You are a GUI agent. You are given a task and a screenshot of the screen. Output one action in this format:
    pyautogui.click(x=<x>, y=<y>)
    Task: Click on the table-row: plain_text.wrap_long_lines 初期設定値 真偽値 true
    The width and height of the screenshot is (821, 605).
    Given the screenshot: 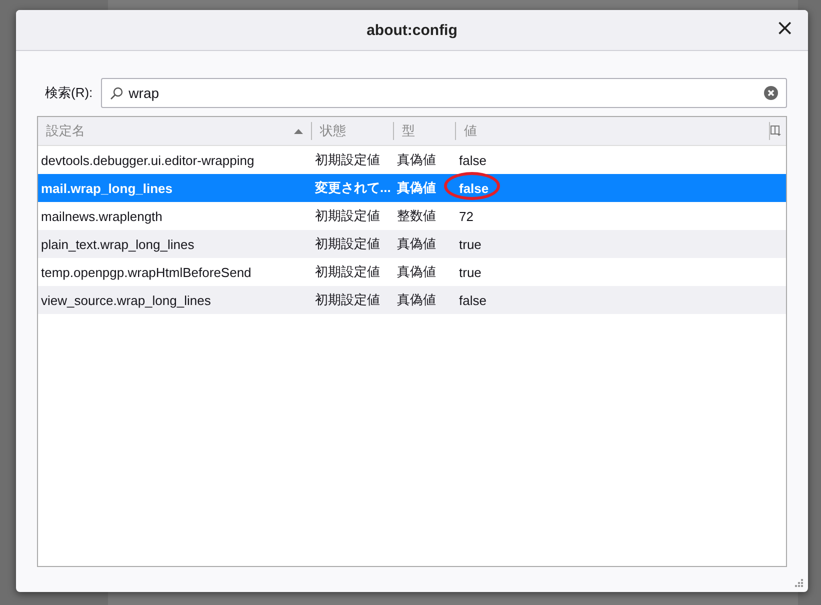 What is the action you would take?
    pyautogui.click(x=412, y=244)
    